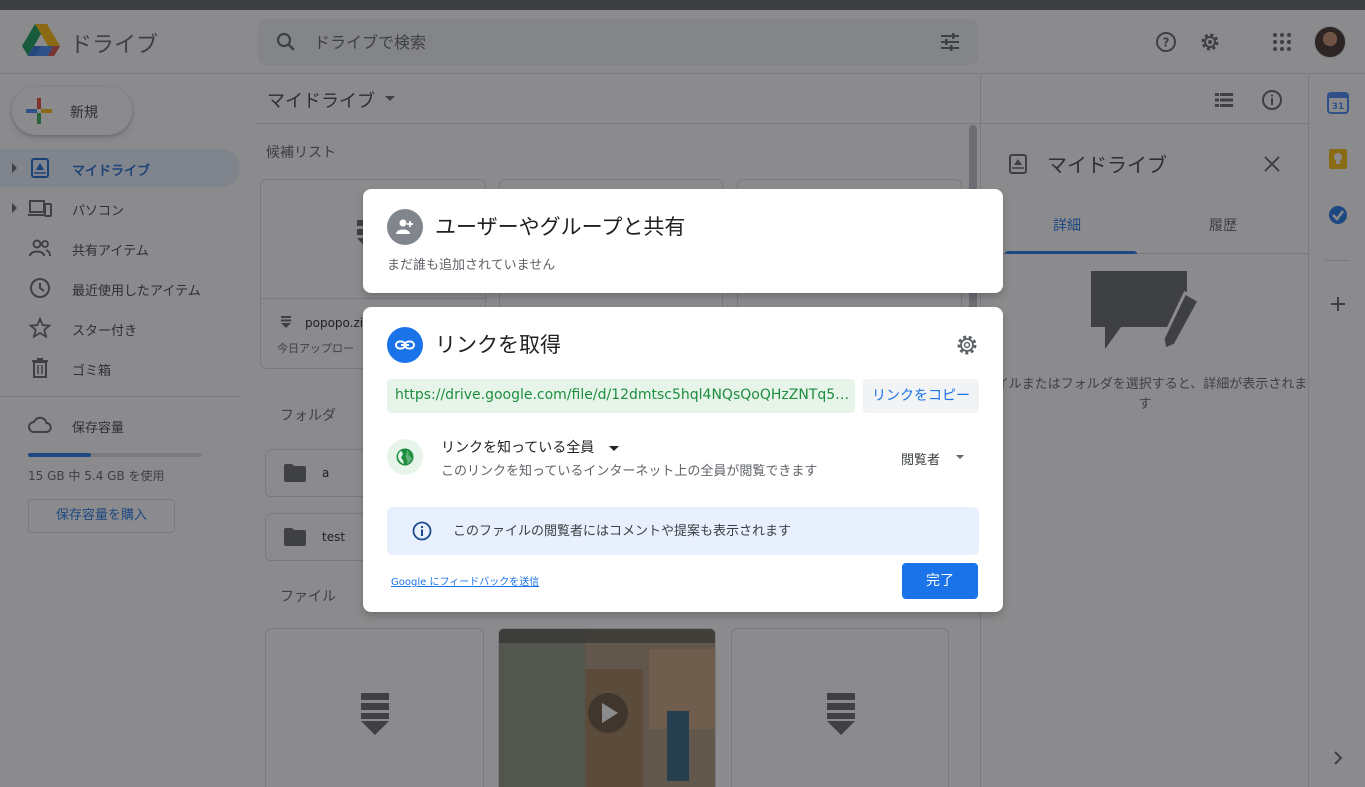  I want to click on info-banner: このファイルの閲覧者にはコメントや提案も表示されます, so click(683, 531).